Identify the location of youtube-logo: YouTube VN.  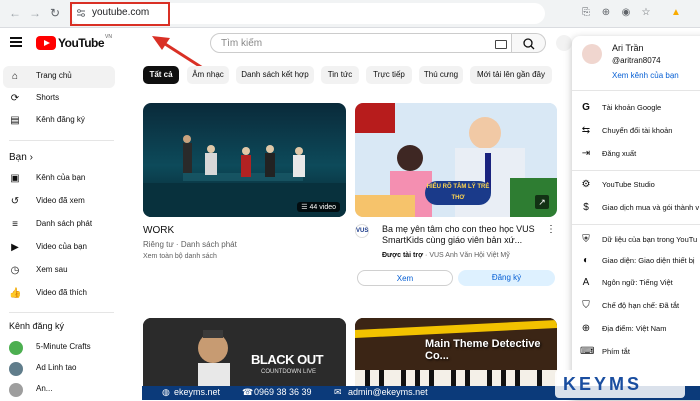
(74, 42).